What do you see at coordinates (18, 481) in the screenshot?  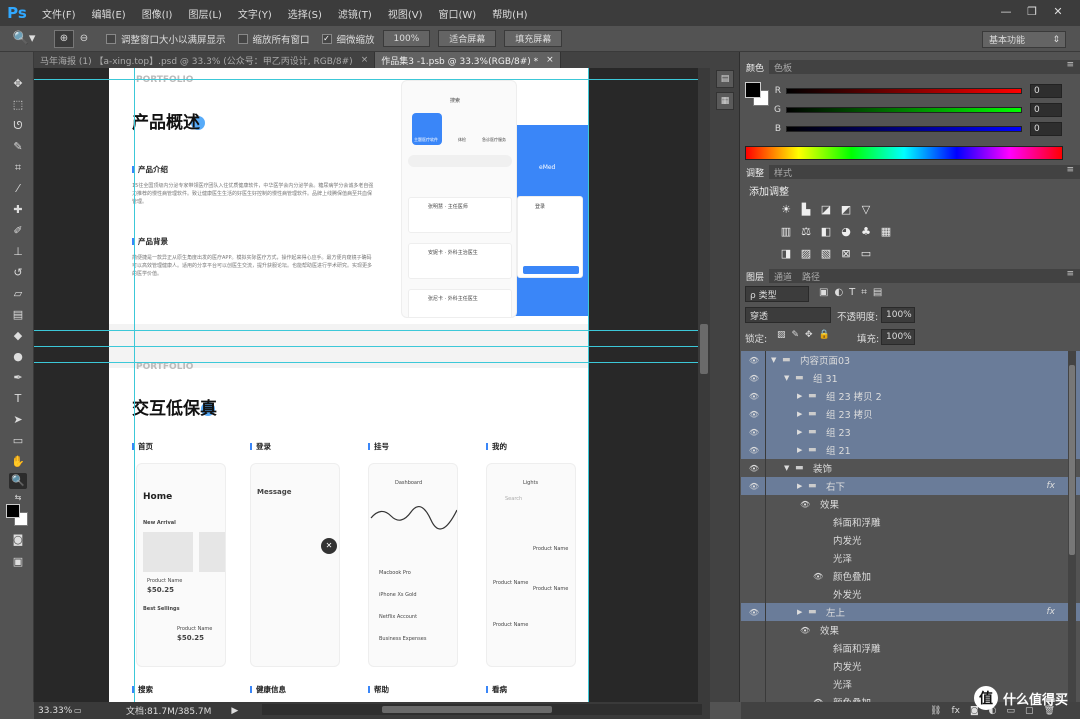 I see `zoom-tool-icon: 🔍` at bounding box center [18, 481].